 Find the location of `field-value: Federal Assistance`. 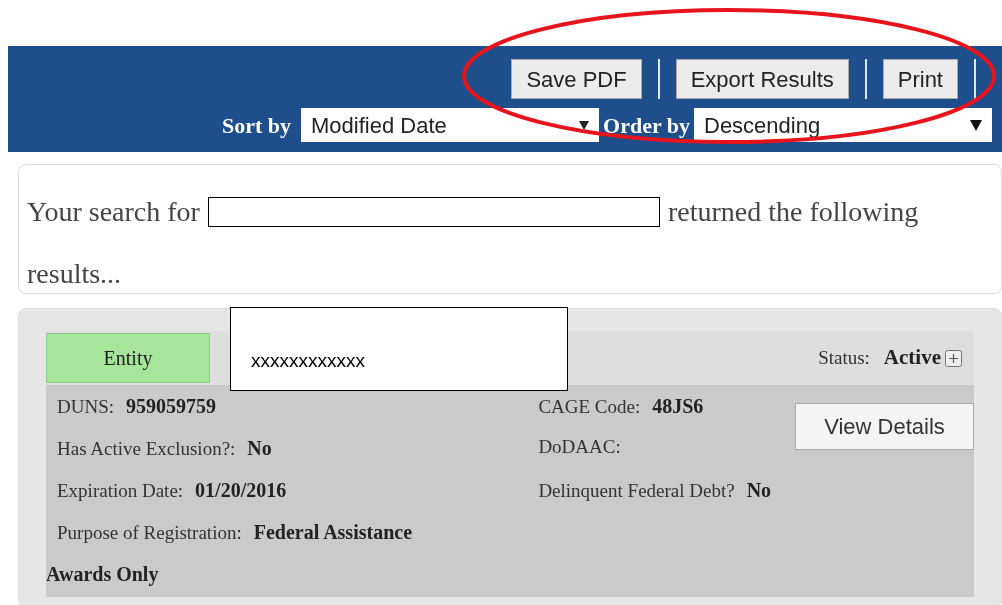

field-value: Federal Assistance is located at coordinates (332, 532).